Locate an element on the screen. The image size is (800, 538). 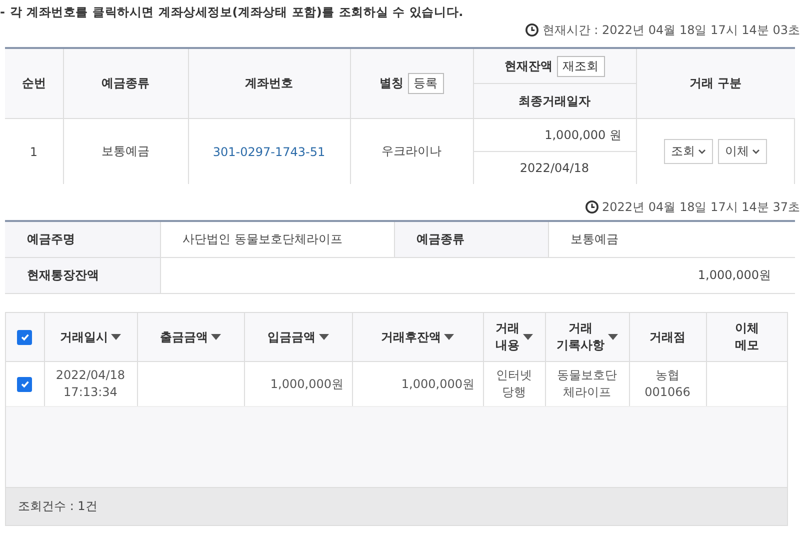
lookup-time: 2022년 04월 18일 17시 14분 37초 is located at coordinates (701, 207).